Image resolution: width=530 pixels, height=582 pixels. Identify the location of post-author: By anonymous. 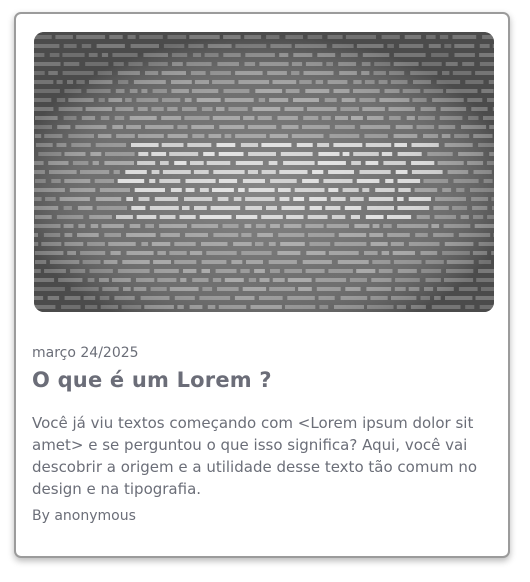
(84, 516).